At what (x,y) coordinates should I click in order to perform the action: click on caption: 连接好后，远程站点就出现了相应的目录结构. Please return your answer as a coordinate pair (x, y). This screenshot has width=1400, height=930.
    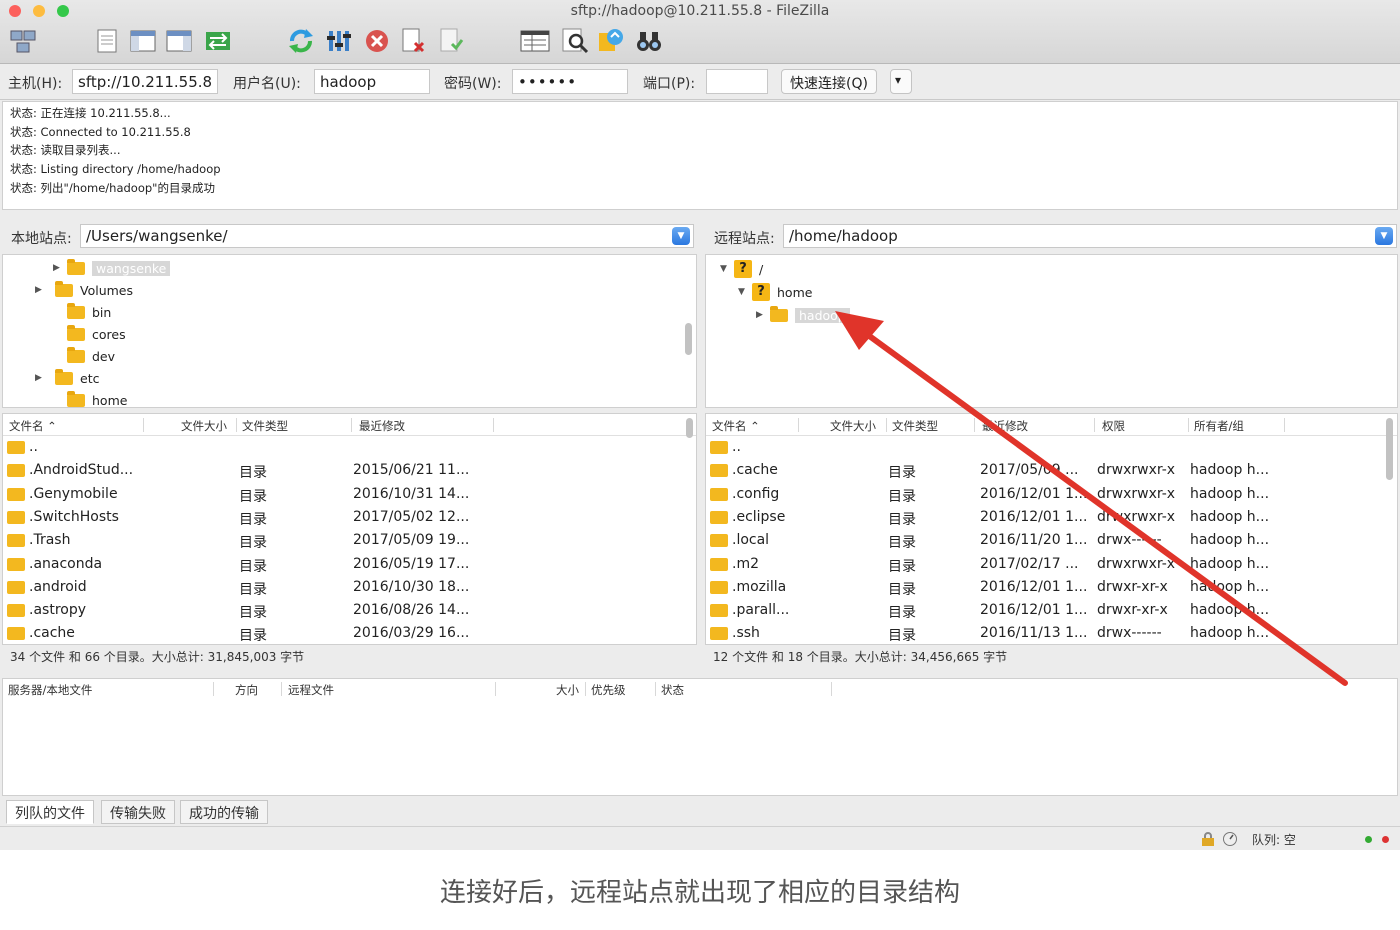
    Looking at the image, I should click on (699, 893).